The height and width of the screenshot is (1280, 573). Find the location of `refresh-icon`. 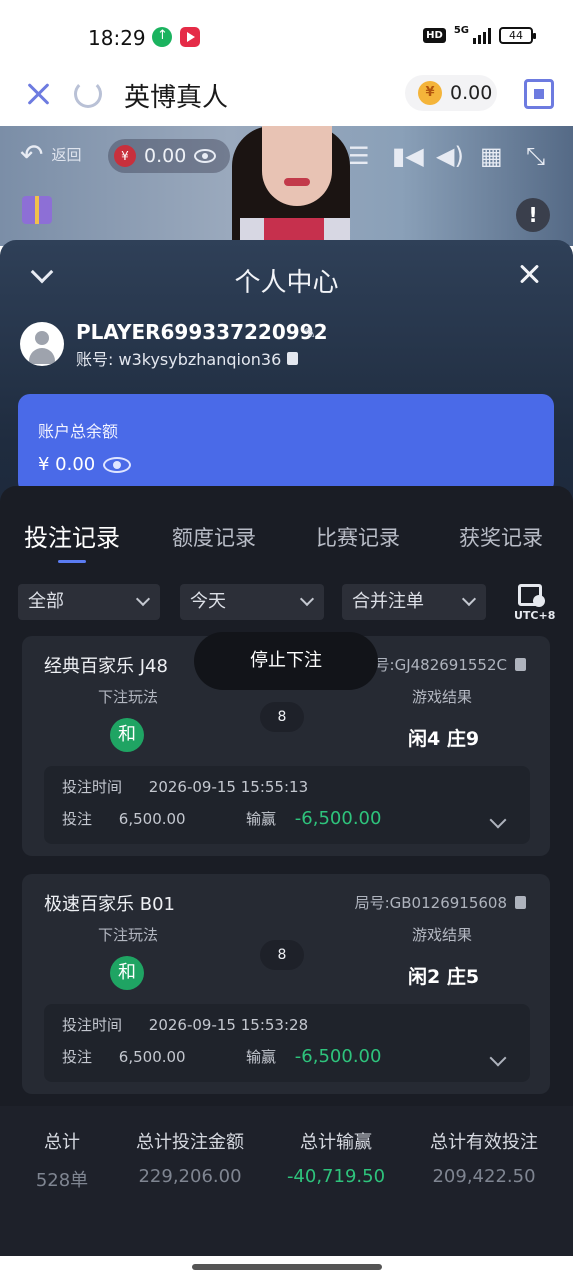

refresh-icon is located at coordinates (88, 94).